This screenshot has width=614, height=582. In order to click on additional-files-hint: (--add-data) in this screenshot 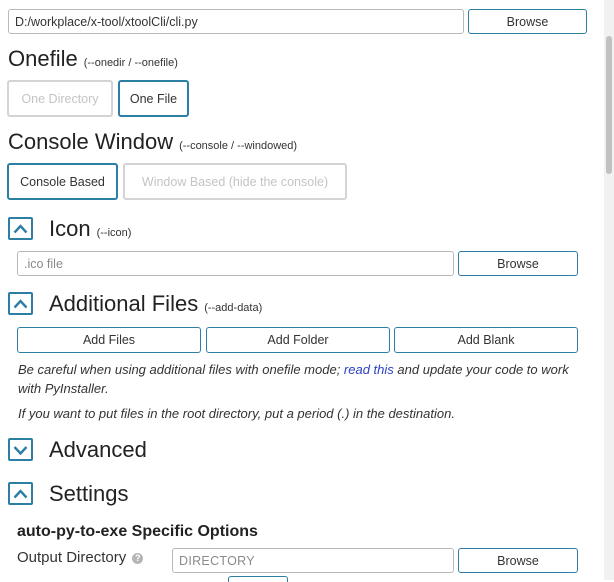, I will do `click(233, 308)`.